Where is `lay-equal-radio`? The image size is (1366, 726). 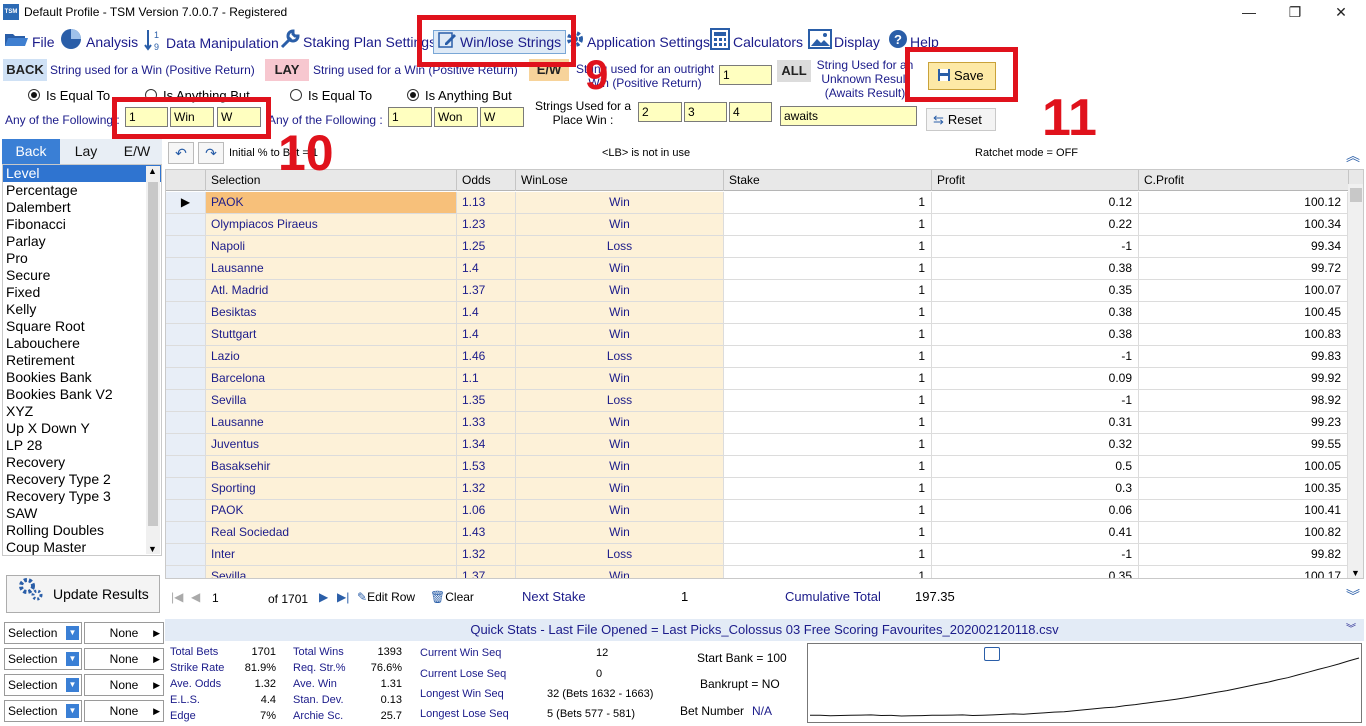 lay-equal-radio is located at coordinates (296, 95).